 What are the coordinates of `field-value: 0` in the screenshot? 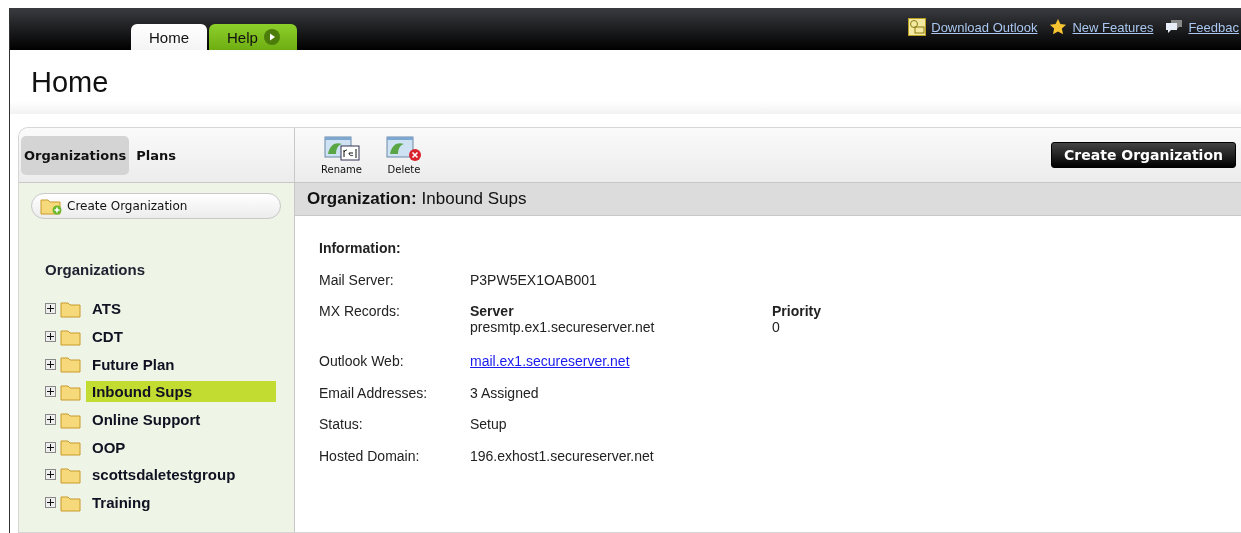 It's located at (776, 327).